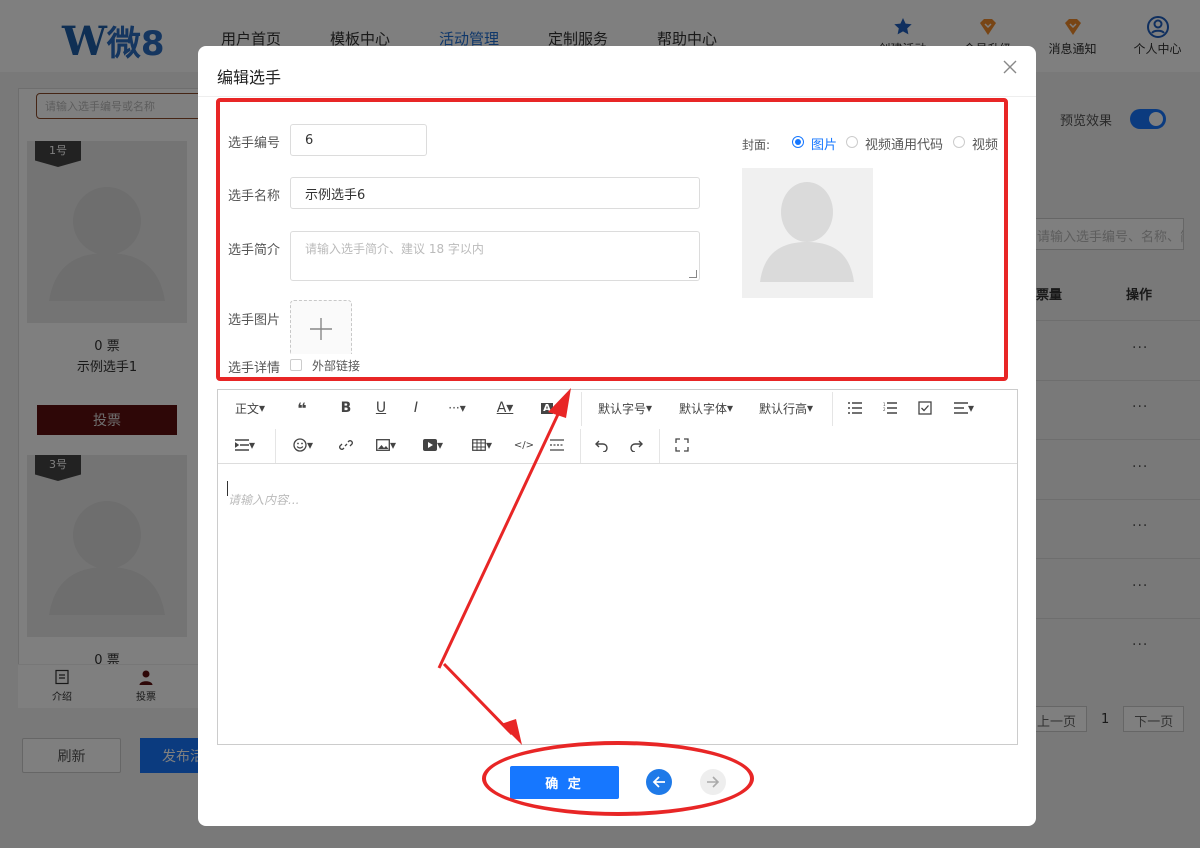 The image size is (1200, 848). I want to click on svg-text: 2, so click(884, 409).